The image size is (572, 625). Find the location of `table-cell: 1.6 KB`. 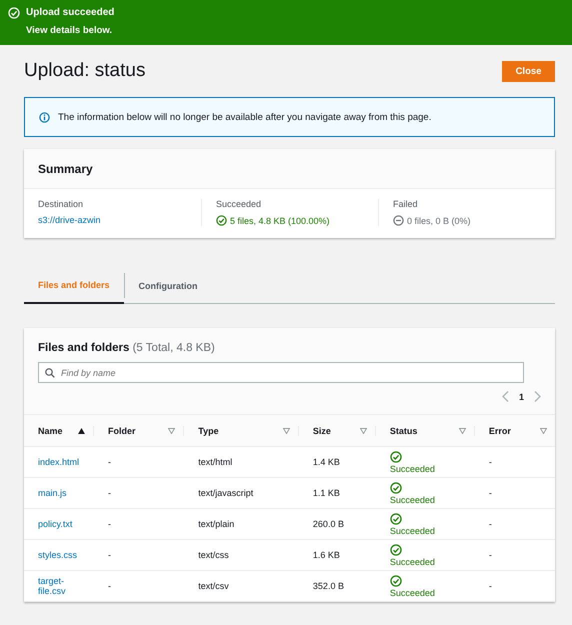

table-cell: 1.6 KB is located at coordinates (326, 555).